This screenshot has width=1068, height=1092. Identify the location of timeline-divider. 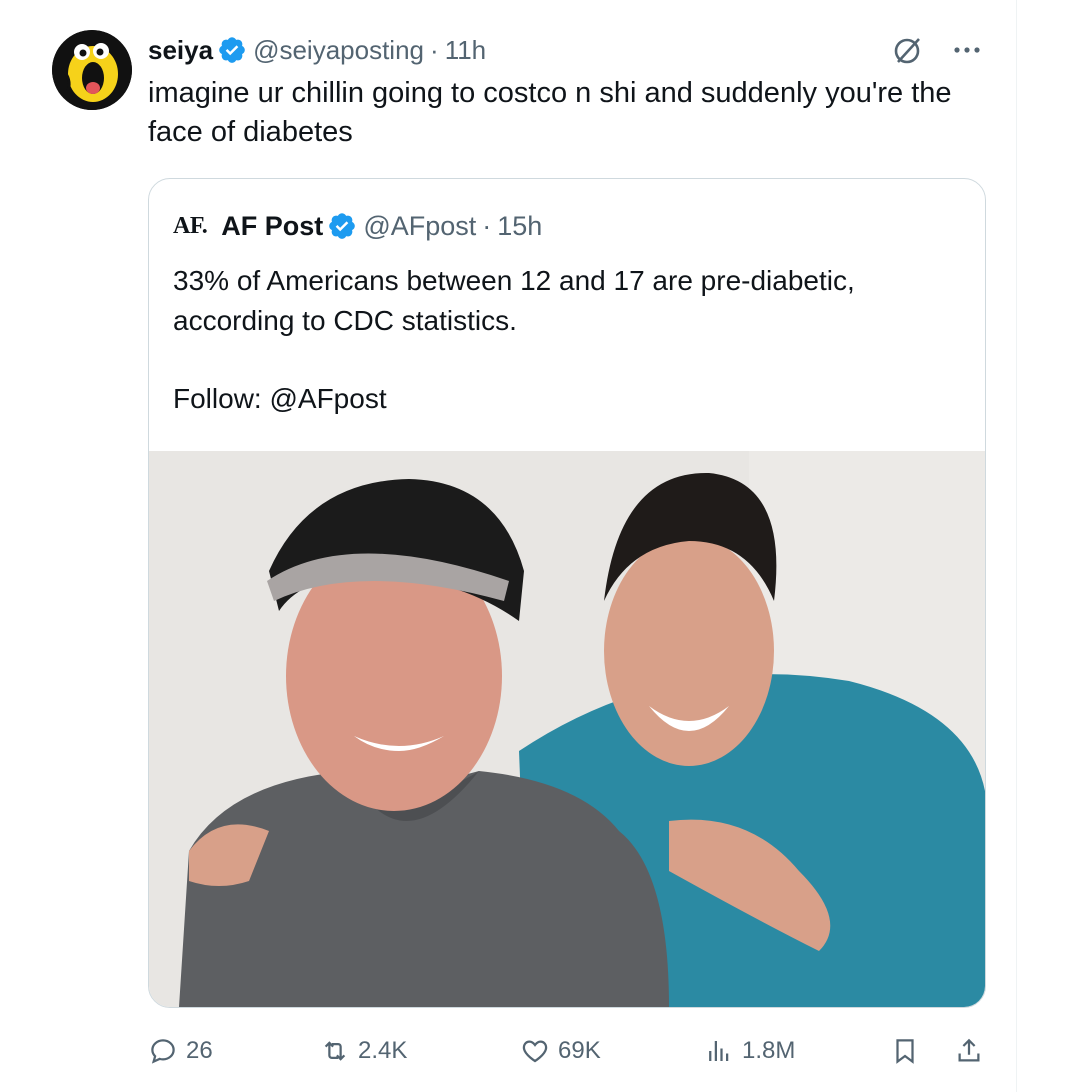
(1016, 546).